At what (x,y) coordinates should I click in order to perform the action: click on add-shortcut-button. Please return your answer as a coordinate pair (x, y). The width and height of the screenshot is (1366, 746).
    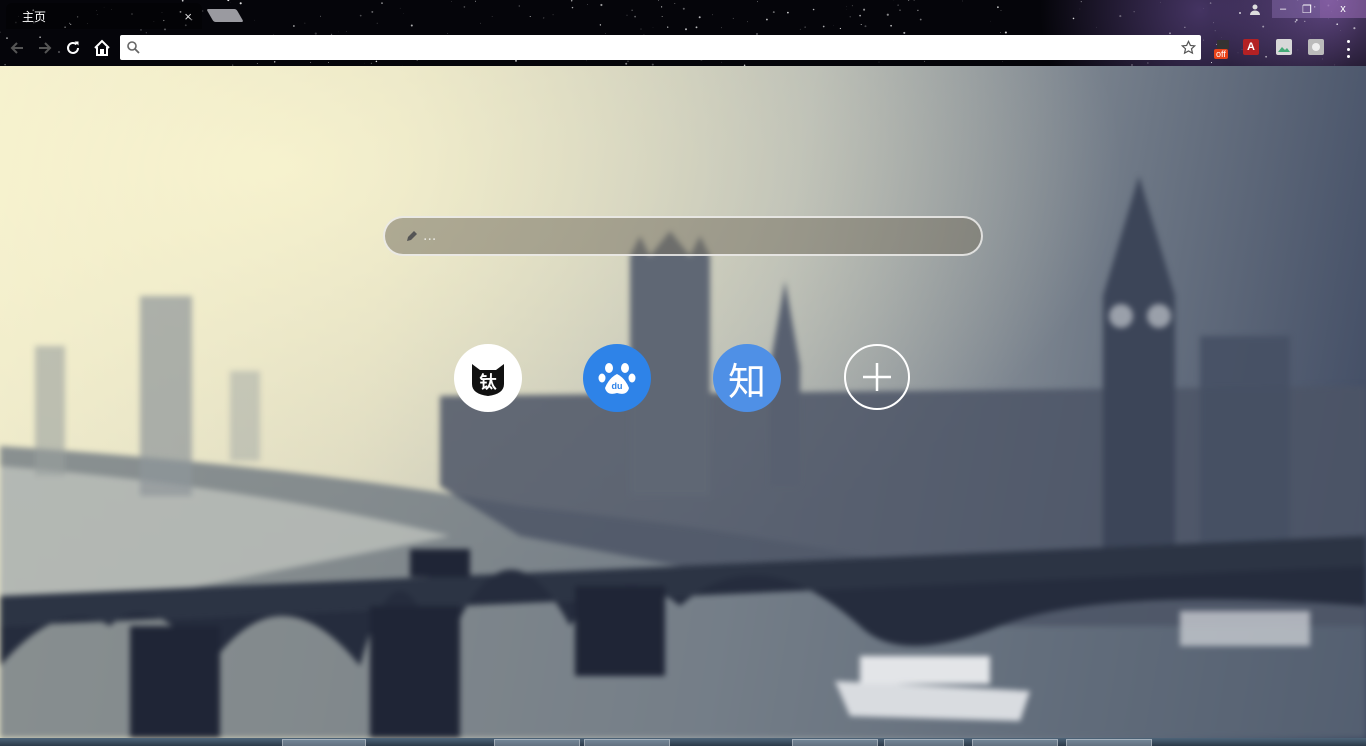
    Looking at the image, I should click on (877, 377).